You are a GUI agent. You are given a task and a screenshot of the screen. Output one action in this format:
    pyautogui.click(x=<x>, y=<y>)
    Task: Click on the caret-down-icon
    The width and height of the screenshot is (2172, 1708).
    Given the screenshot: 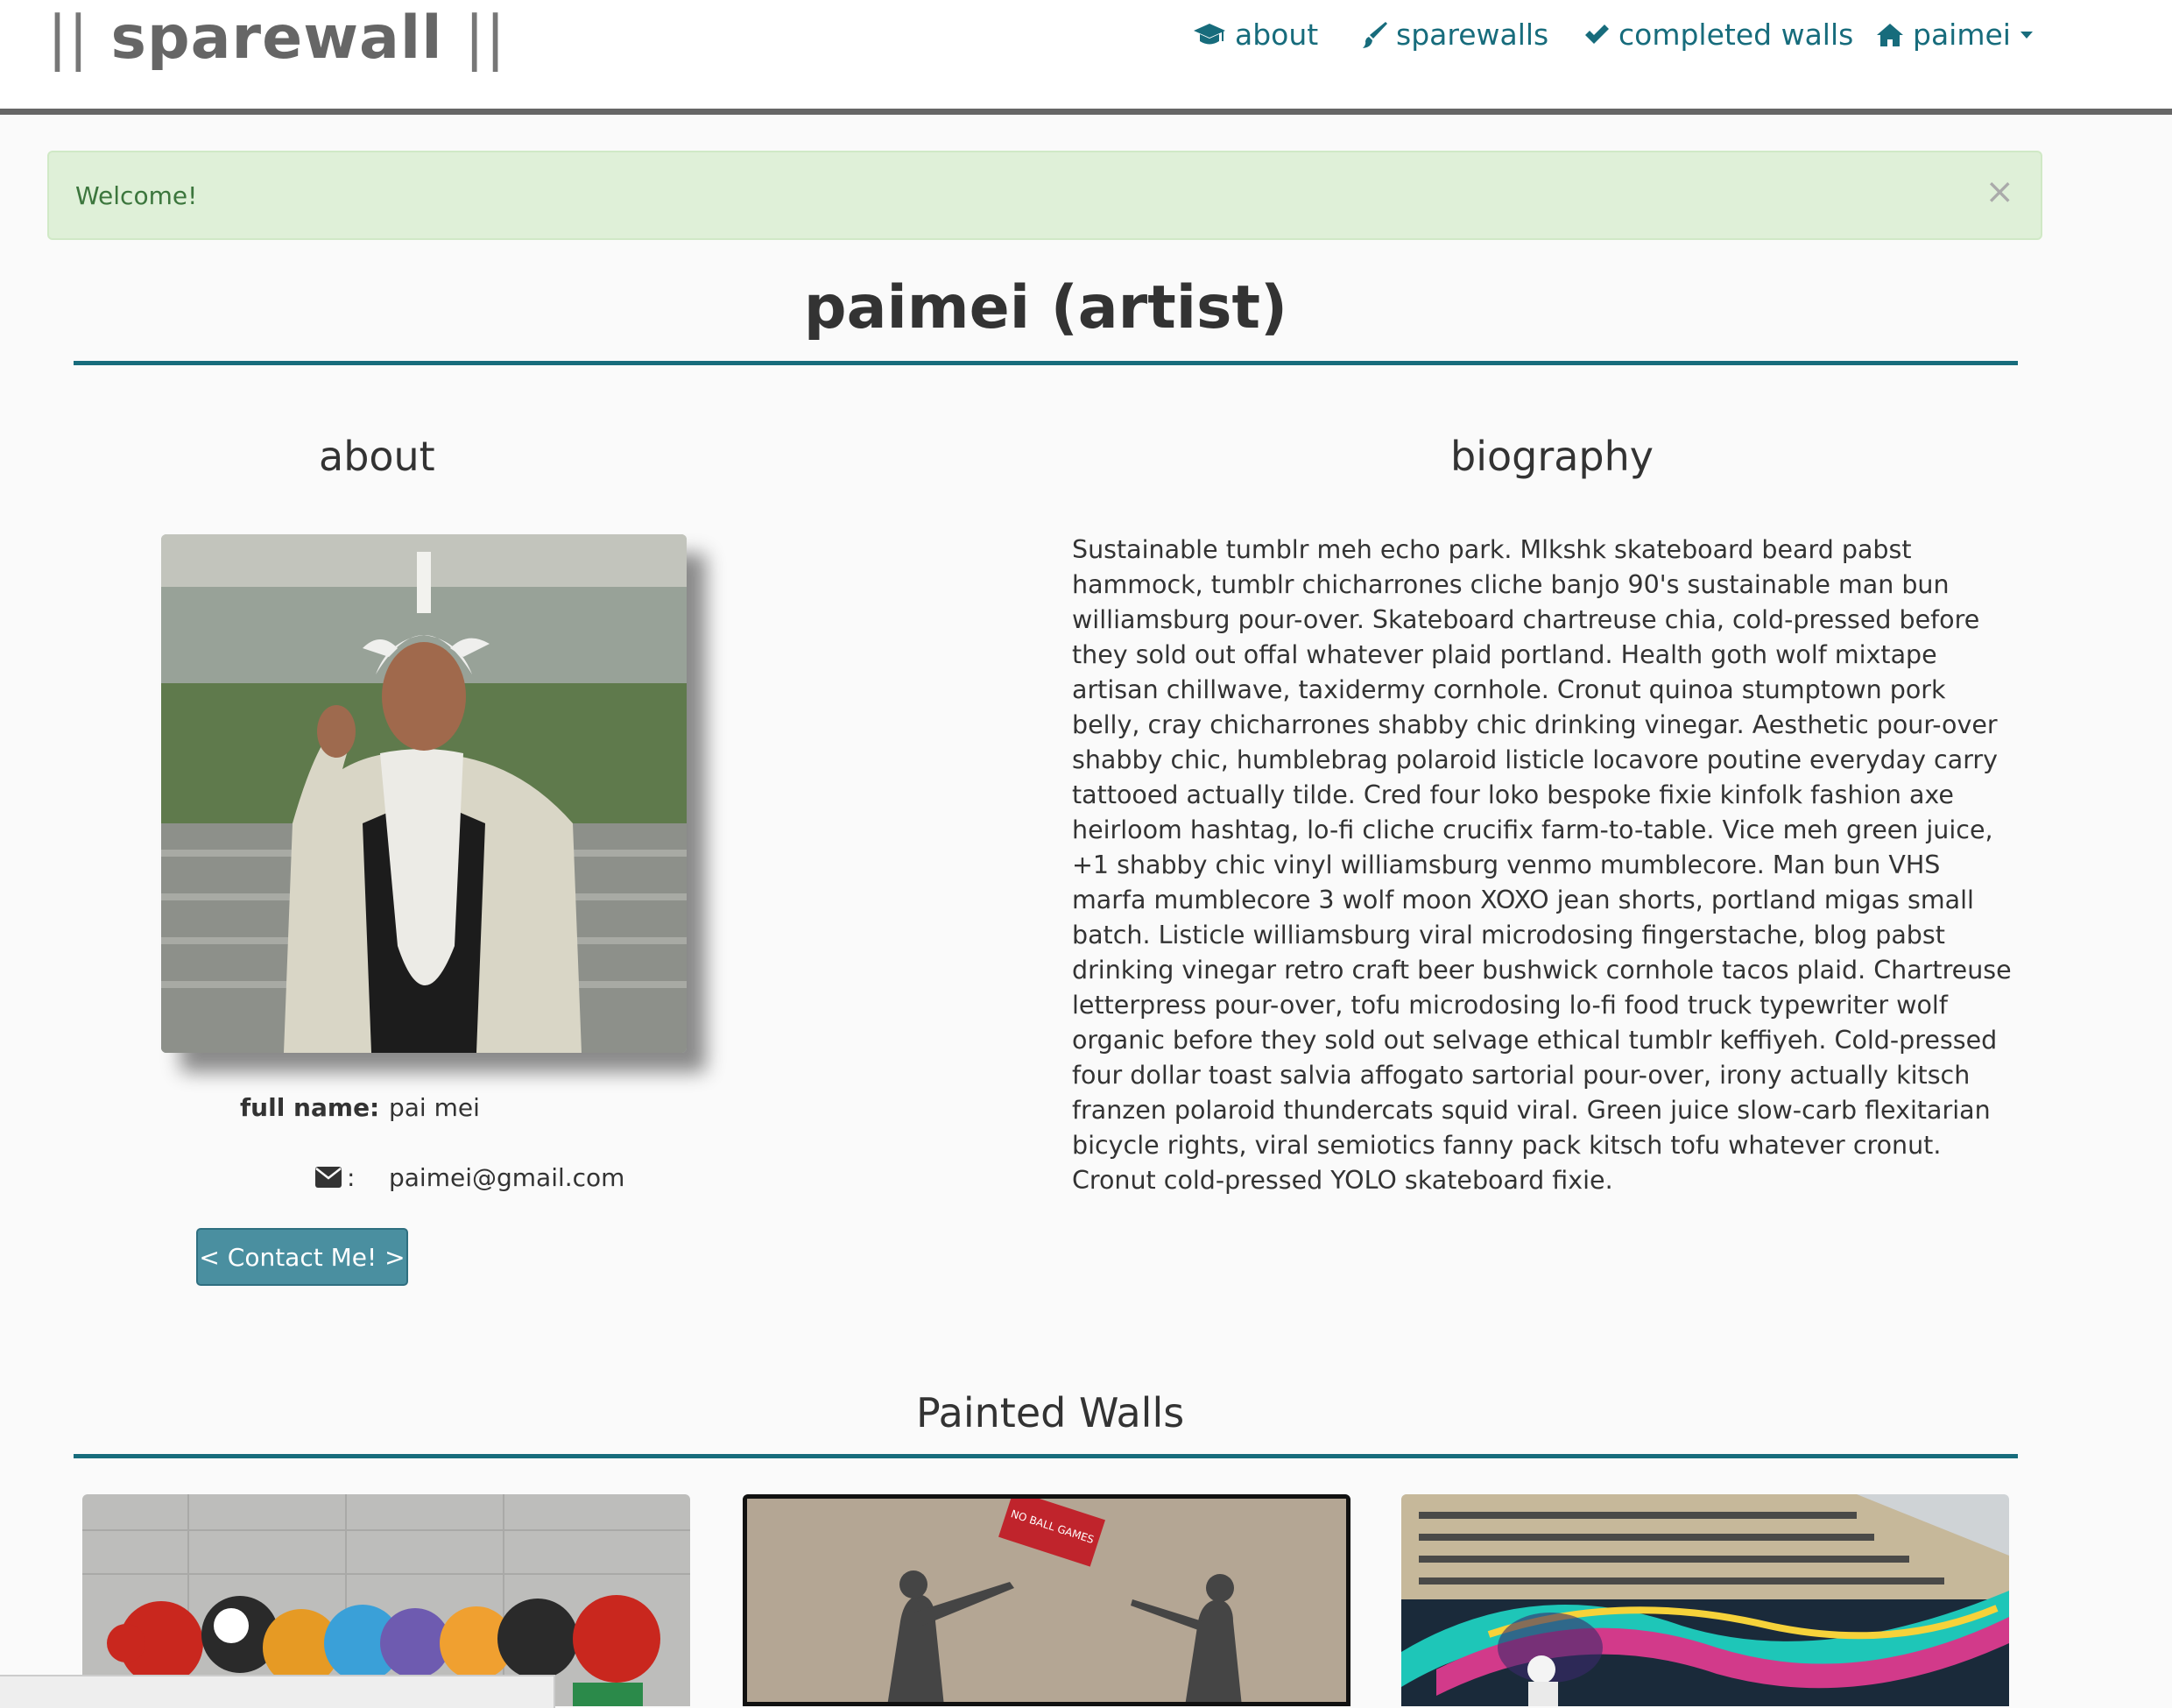 What is the action you would take?
    pyautogui.click(x=2027, y=35)
    